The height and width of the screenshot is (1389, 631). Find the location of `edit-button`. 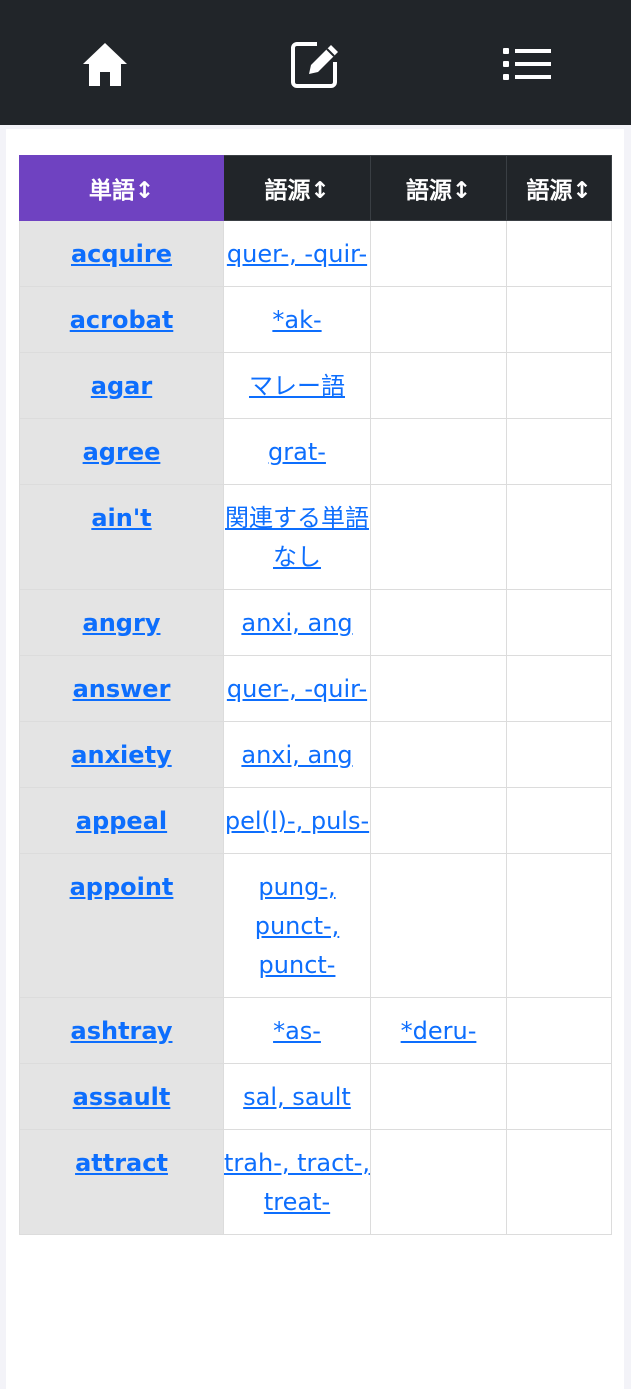

edit-button is located at coordinates (315, 64).